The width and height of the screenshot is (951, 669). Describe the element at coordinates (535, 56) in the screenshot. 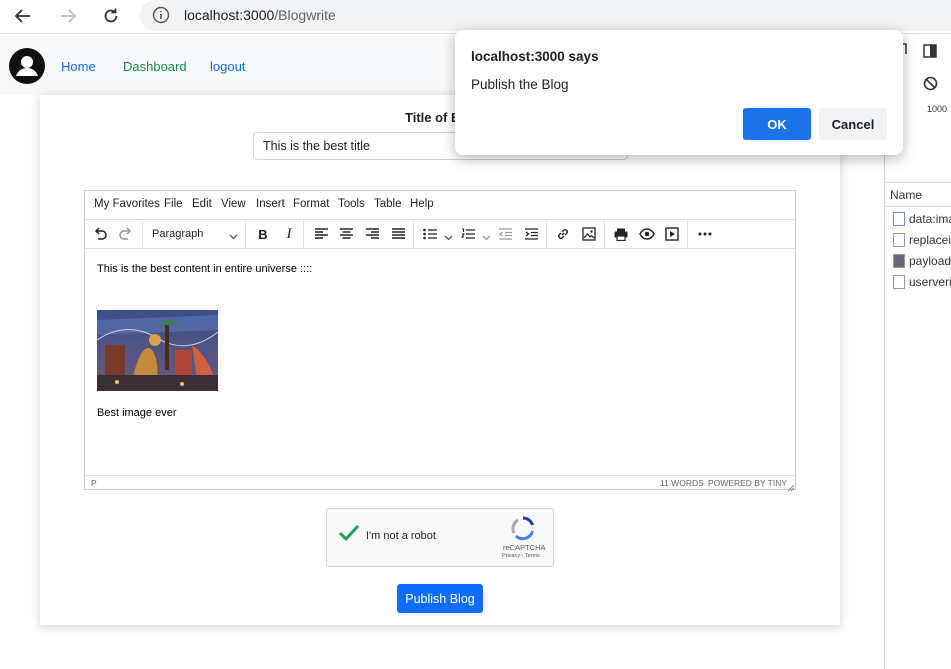

I see `dialog-title: localhost:3000 says` at that location.